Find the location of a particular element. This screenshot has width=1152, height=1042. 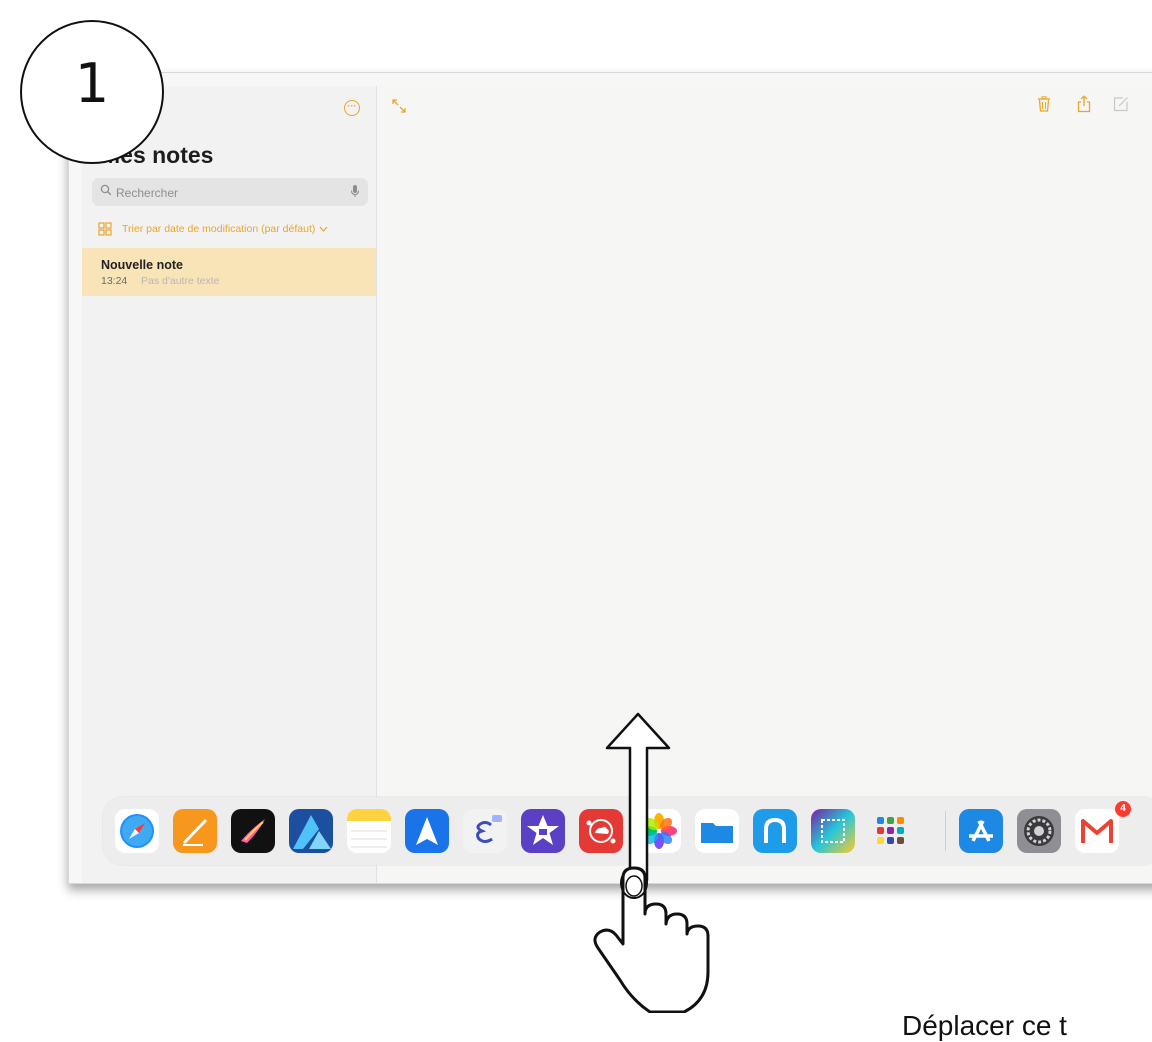

swipe-up-gesture is located at coordinates (651, 862).